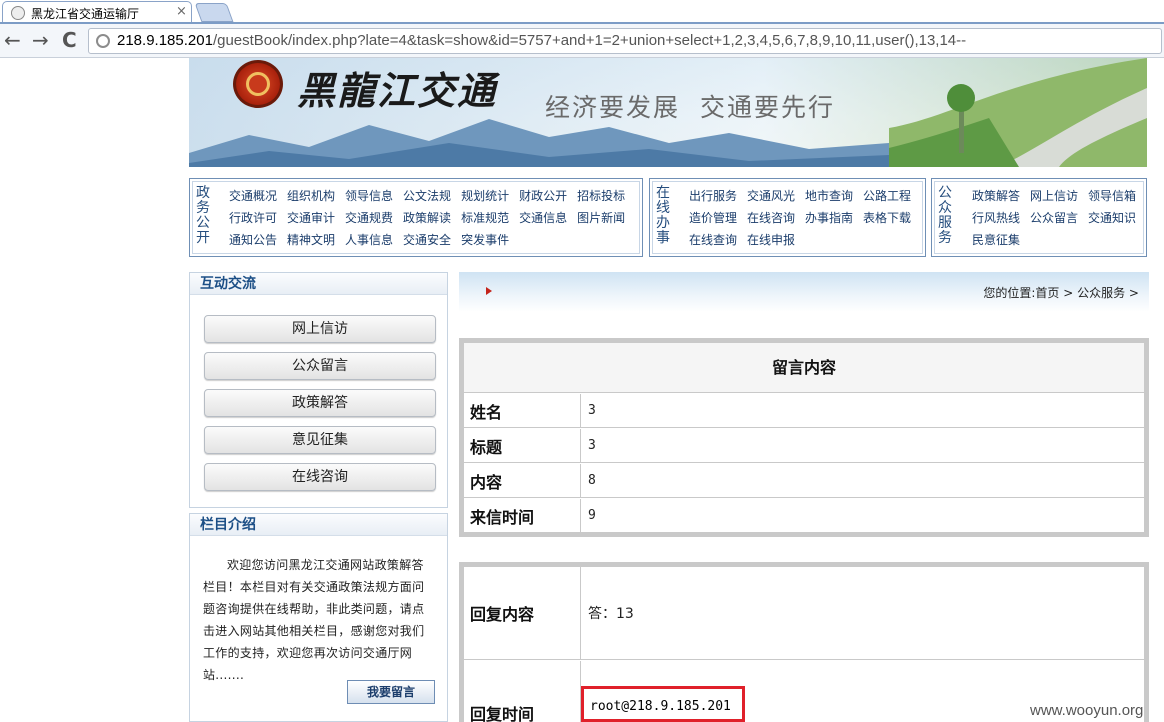  I want to click on site-banner: 黑龍江交通 经济要发展 交通要先行, so click(668, 112).